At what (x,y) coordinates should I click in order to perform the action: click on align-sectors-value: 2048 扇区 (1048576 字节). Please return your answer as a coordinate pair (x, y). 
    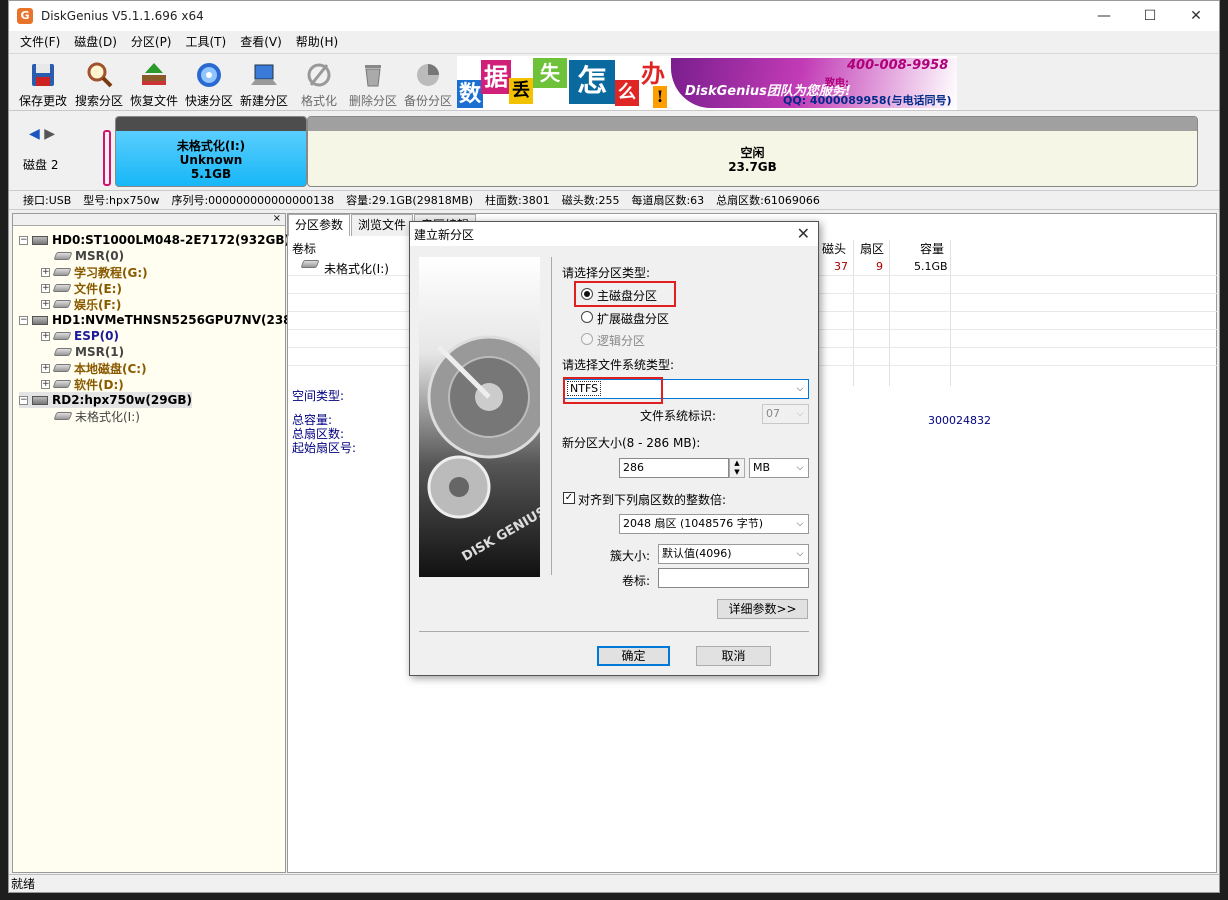
    Looking at the image, I should click on (693, 523).